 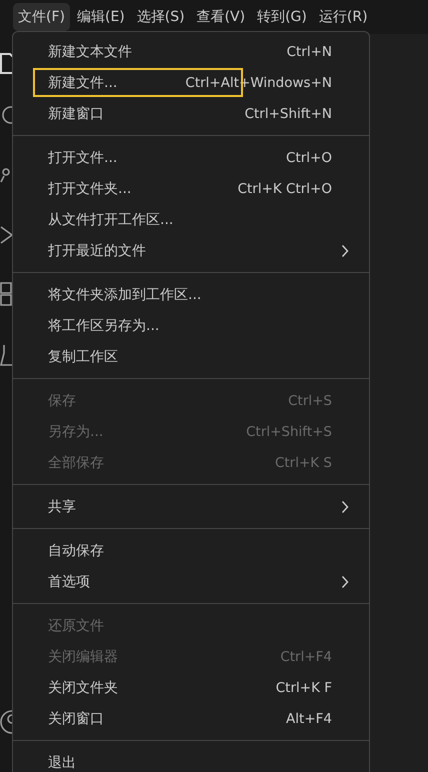 I want to click on menu-item: 共享, so click(x=191, y=506).